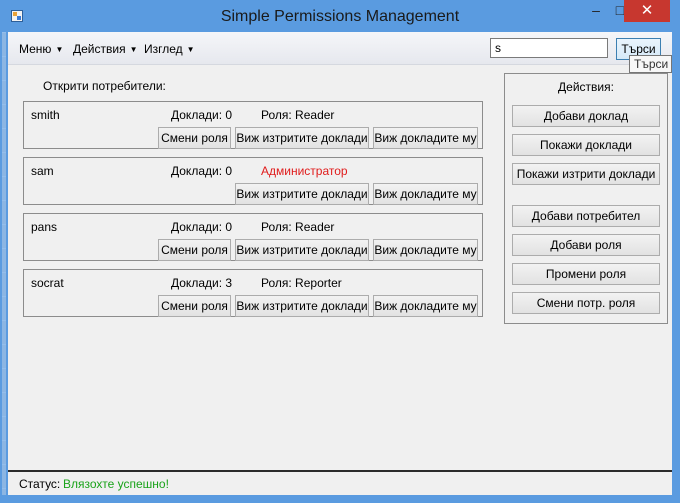 This screenshot has height=503, width=680. I want to click on title-bar: Simple Permissions Management – □ ✕, so click(340, 16).